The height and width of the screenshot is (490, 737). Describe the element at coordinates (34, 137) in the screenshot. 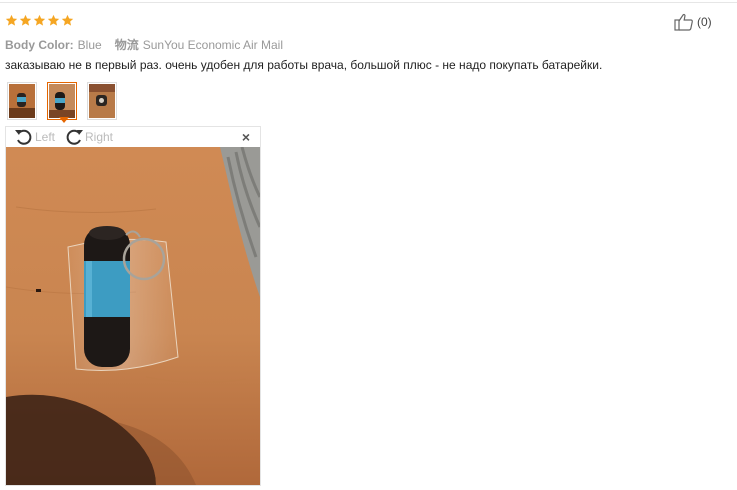

I see `rotate-left-button: Left` at that location.